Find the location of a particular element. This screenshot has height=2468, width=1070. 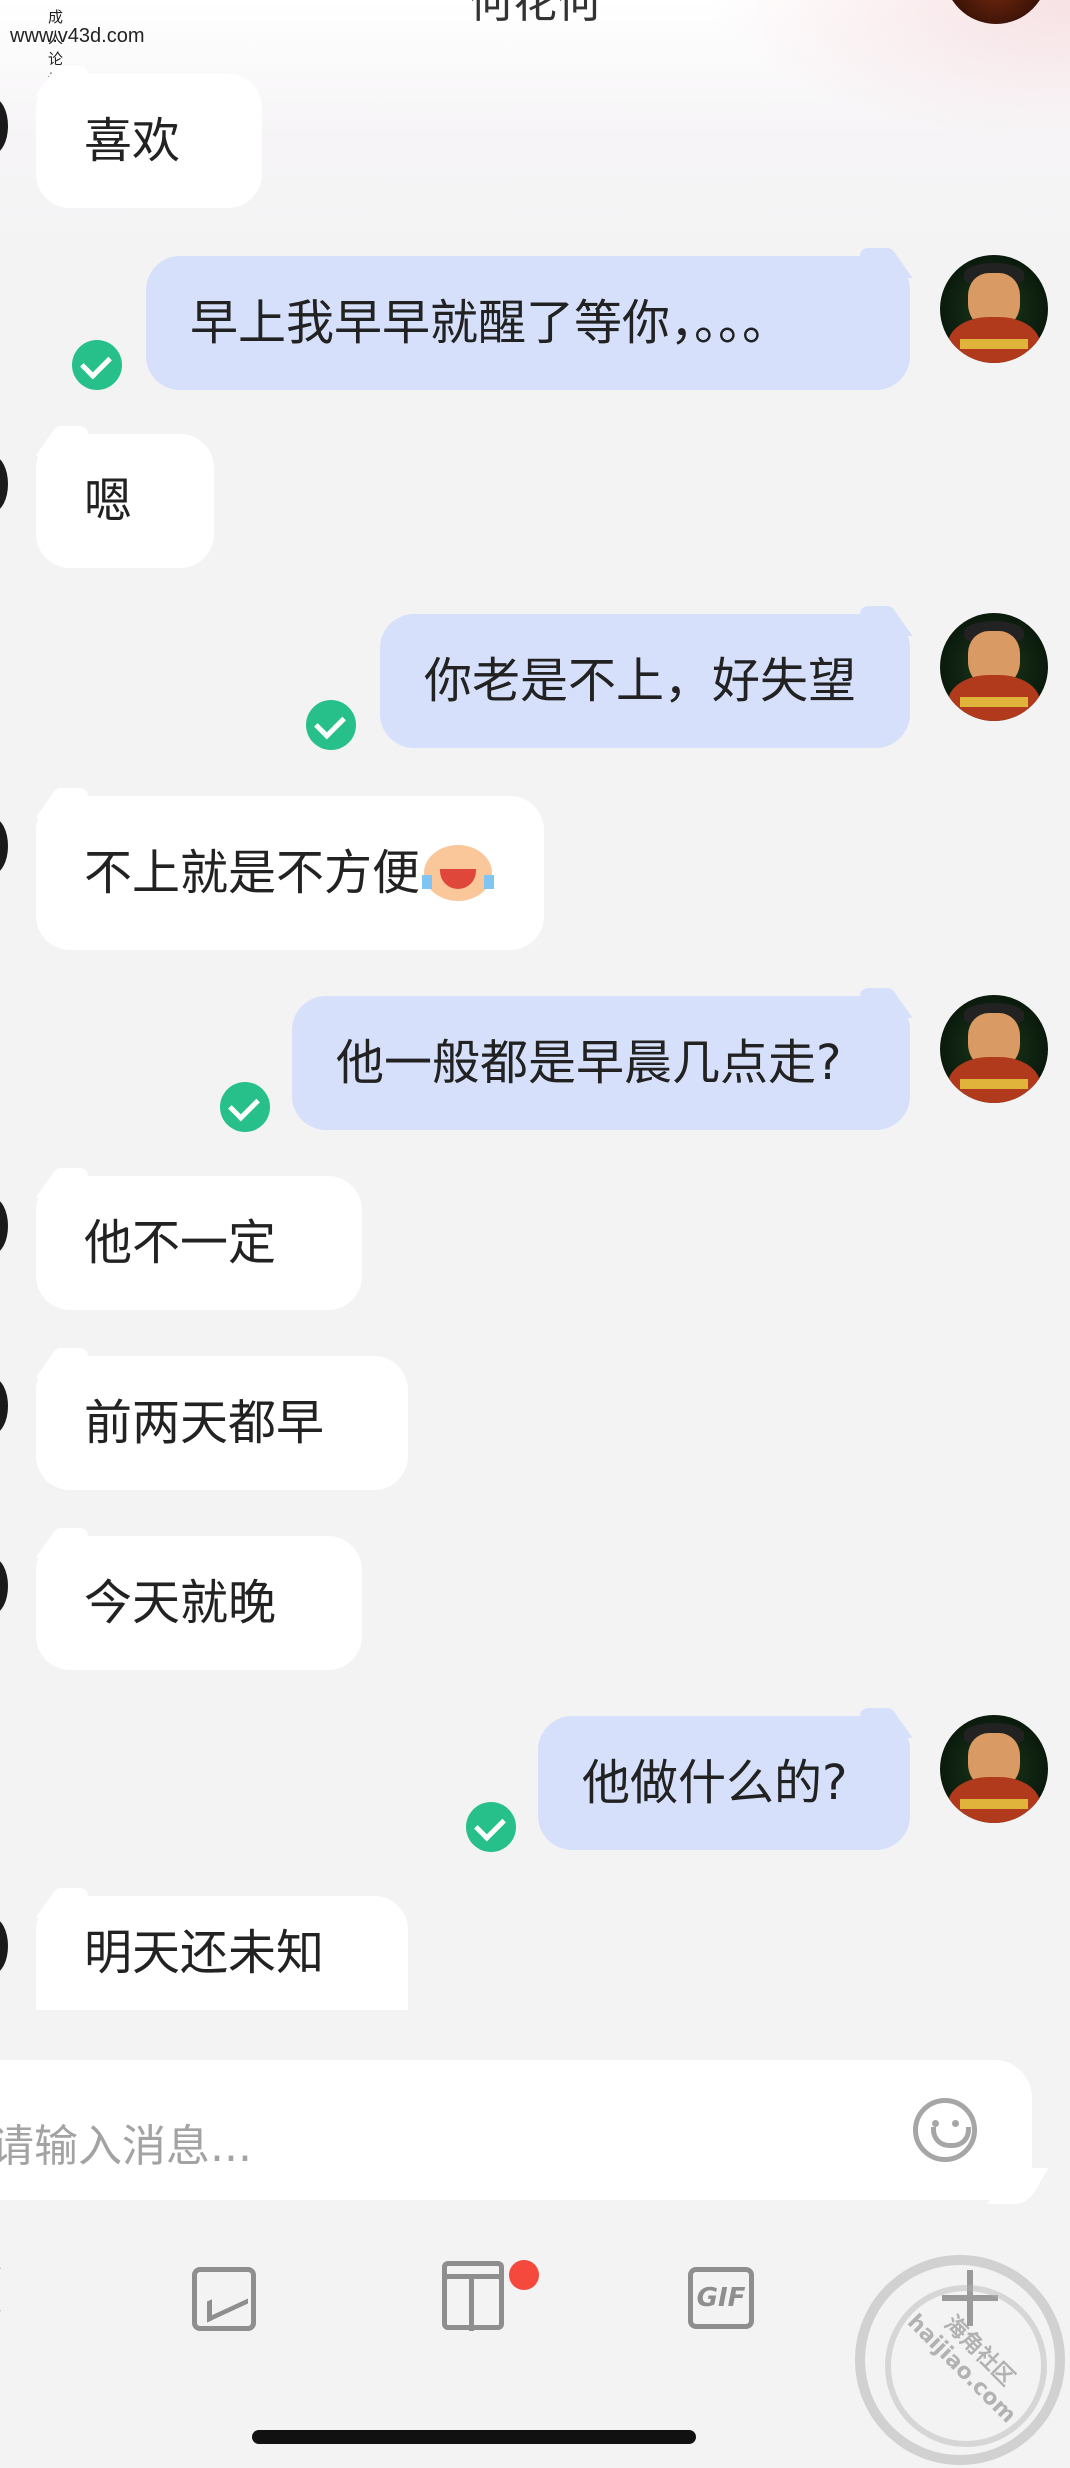

message-bubble-outgoing: 他一般都是早晨几点走? is located at coordinates (601, 1063).